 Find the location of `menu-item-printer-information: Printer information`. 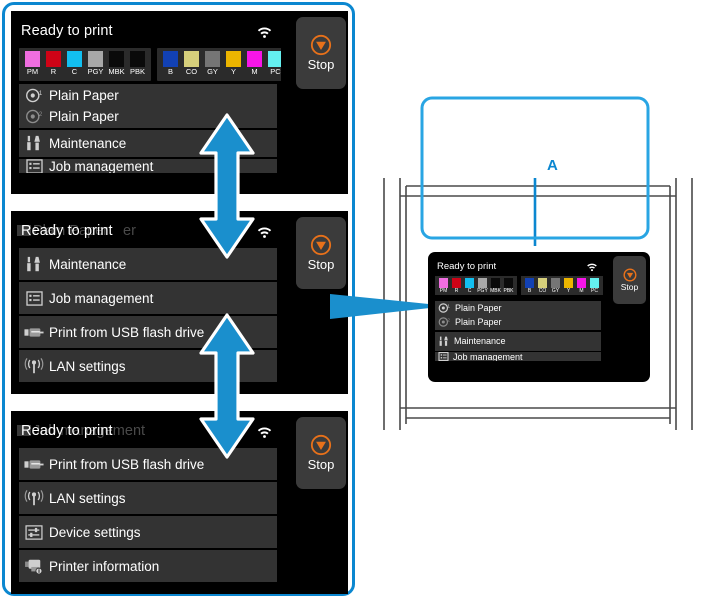

menu-item-printer-information: Printer information is located at coordinates (148, 566).